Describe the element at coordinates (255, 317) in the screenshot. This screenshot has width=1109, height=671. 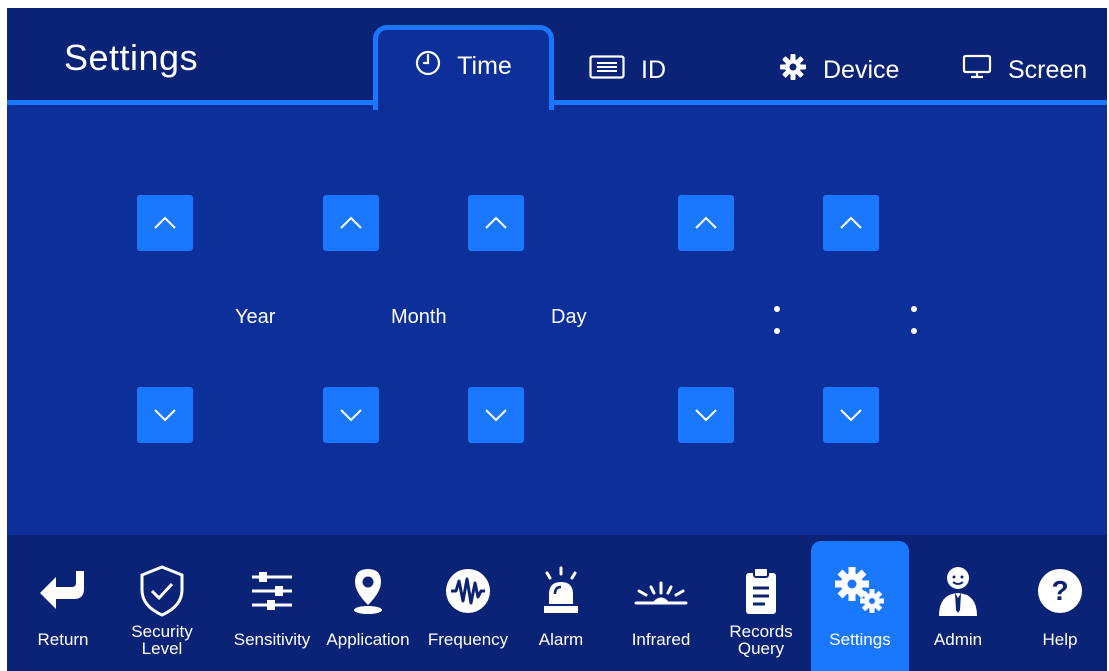
I see `year-label: Year` at that location.